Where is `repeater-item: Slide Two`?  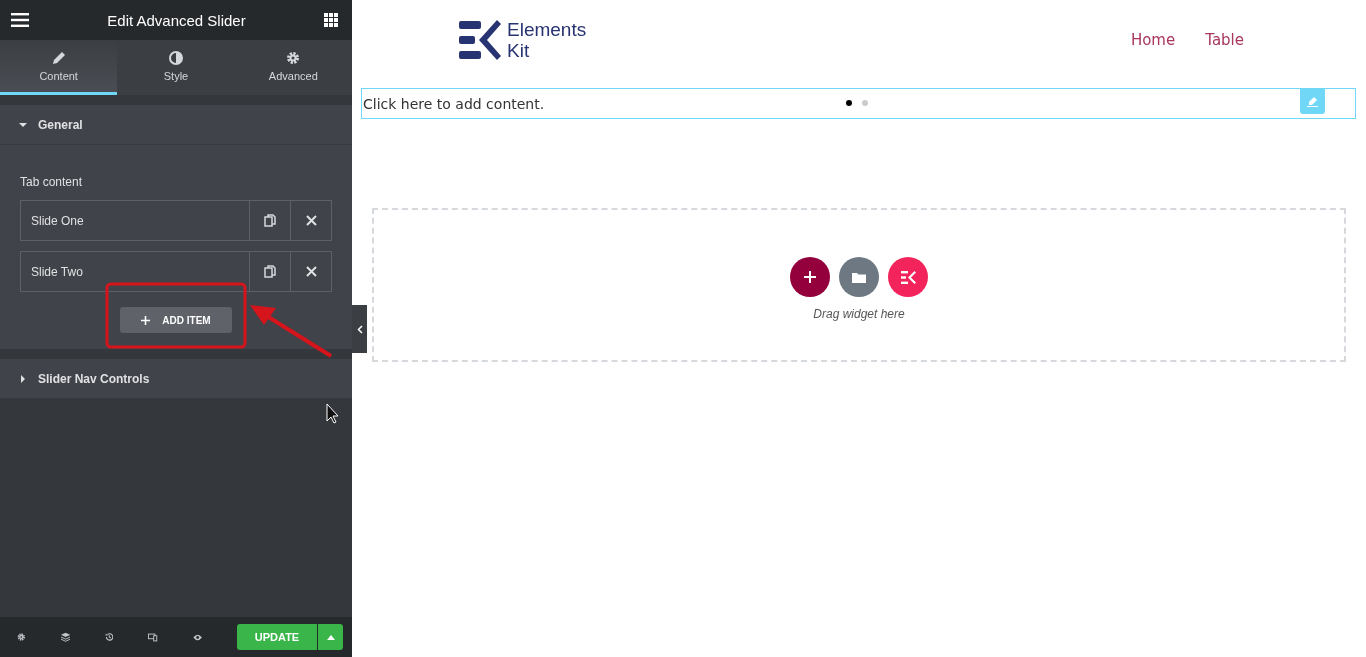
repeater-item: Slide Two is located at coordinates (176, 271).